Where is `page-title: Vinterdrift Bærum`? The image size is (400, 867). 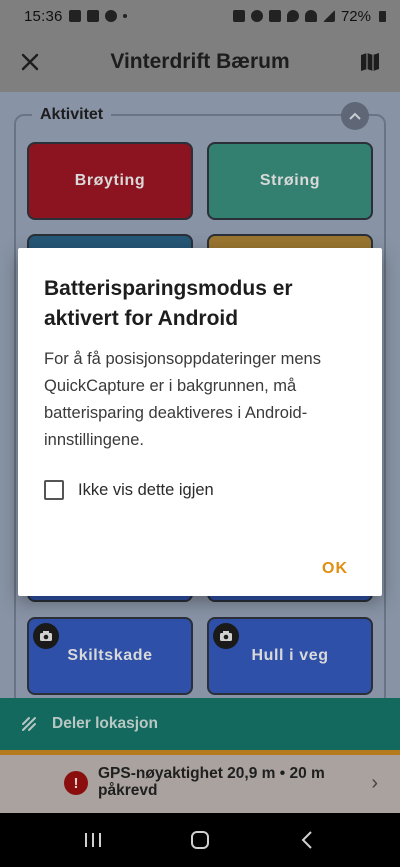
page-title: Vinterdrift Bærum is located at coordinates (200, 61).